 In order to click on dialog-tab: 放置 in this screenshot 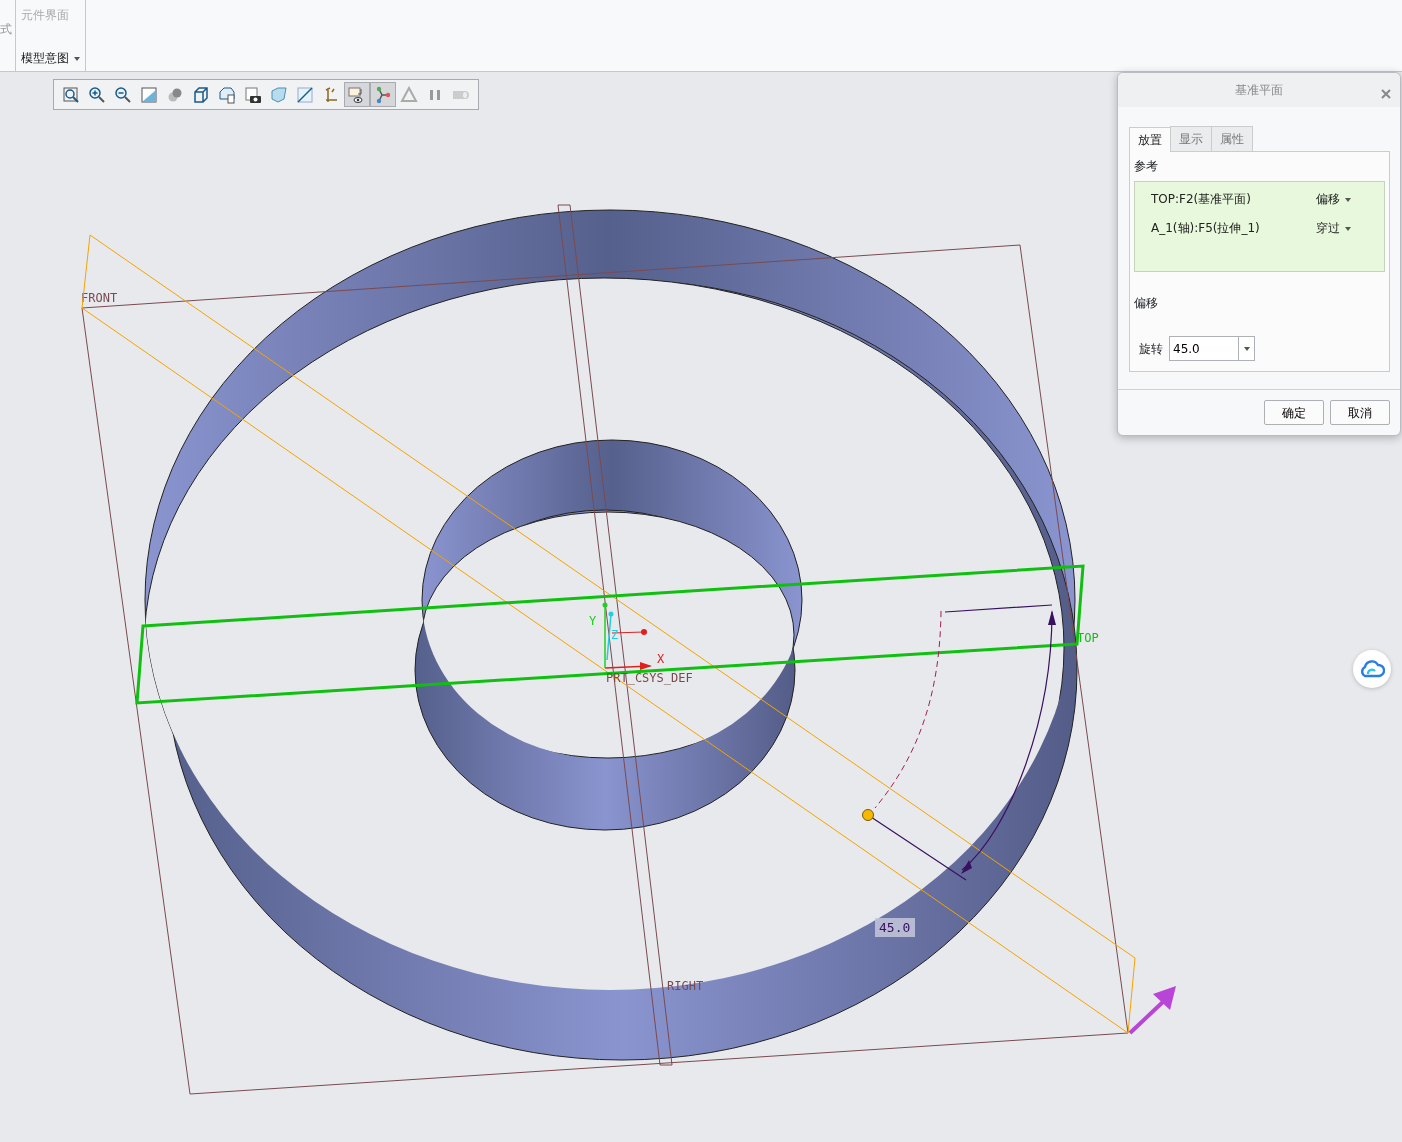, I will do `click(1150, 139)`.